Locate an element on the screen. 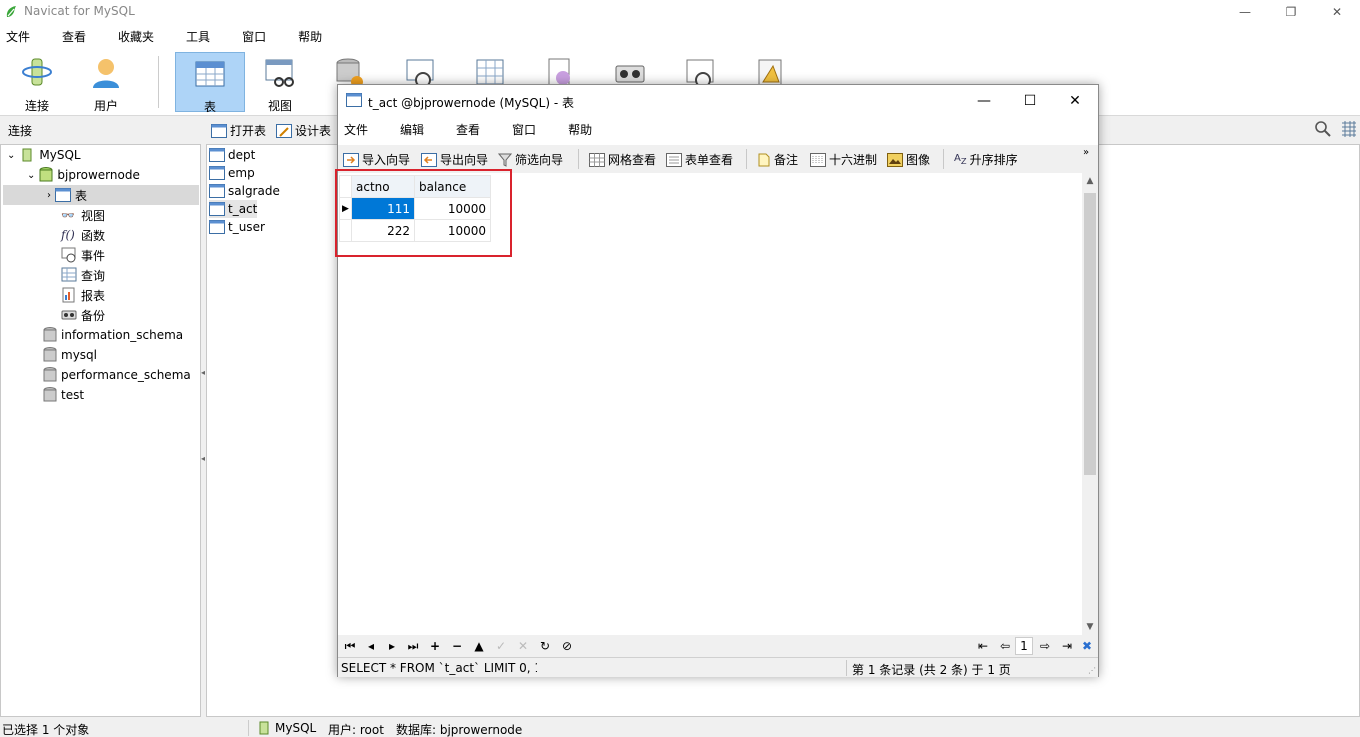 Image resolution: width=1360 pixels, height=737 pixels. child-minimize-button: — is located at coordinates (984, 101).